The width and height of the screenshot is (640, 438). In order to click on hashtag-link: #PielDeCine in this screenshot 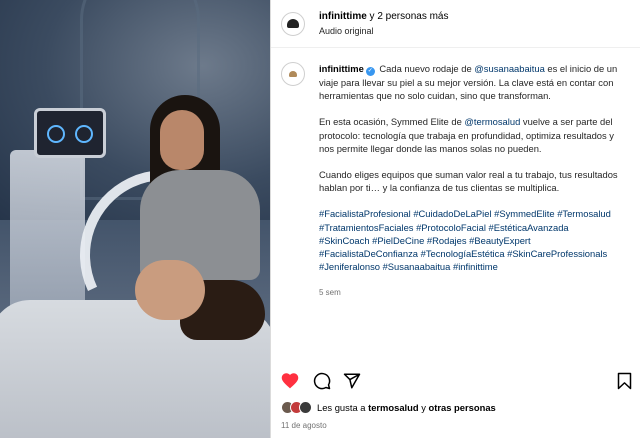, I will do `click(398, 240)`.